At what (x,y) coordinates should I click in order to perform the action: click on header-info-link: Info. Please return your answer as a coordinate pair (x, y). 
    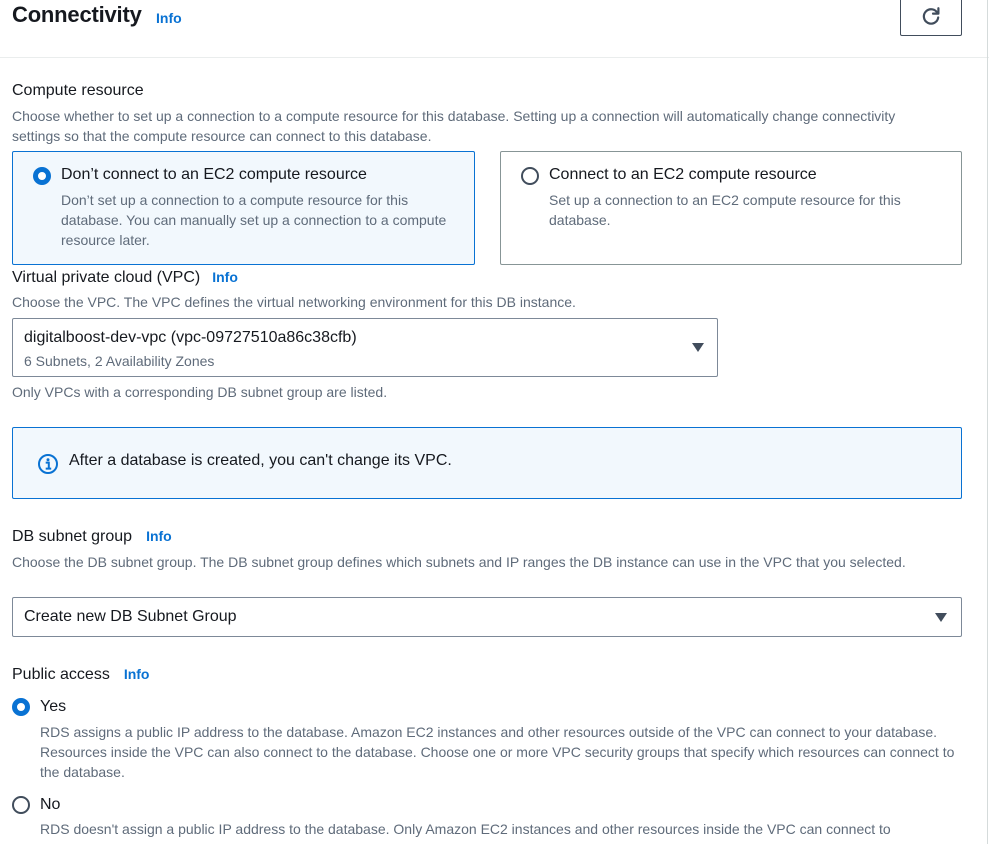
    Looking at the image, I should click on (169, 18).